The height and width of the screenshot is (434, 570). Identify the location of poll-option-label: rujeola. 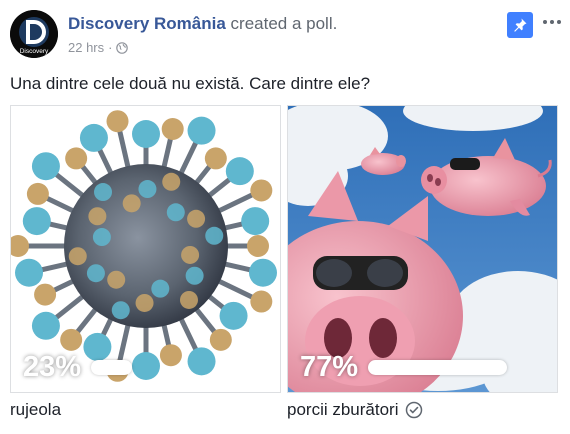
(35, 410).